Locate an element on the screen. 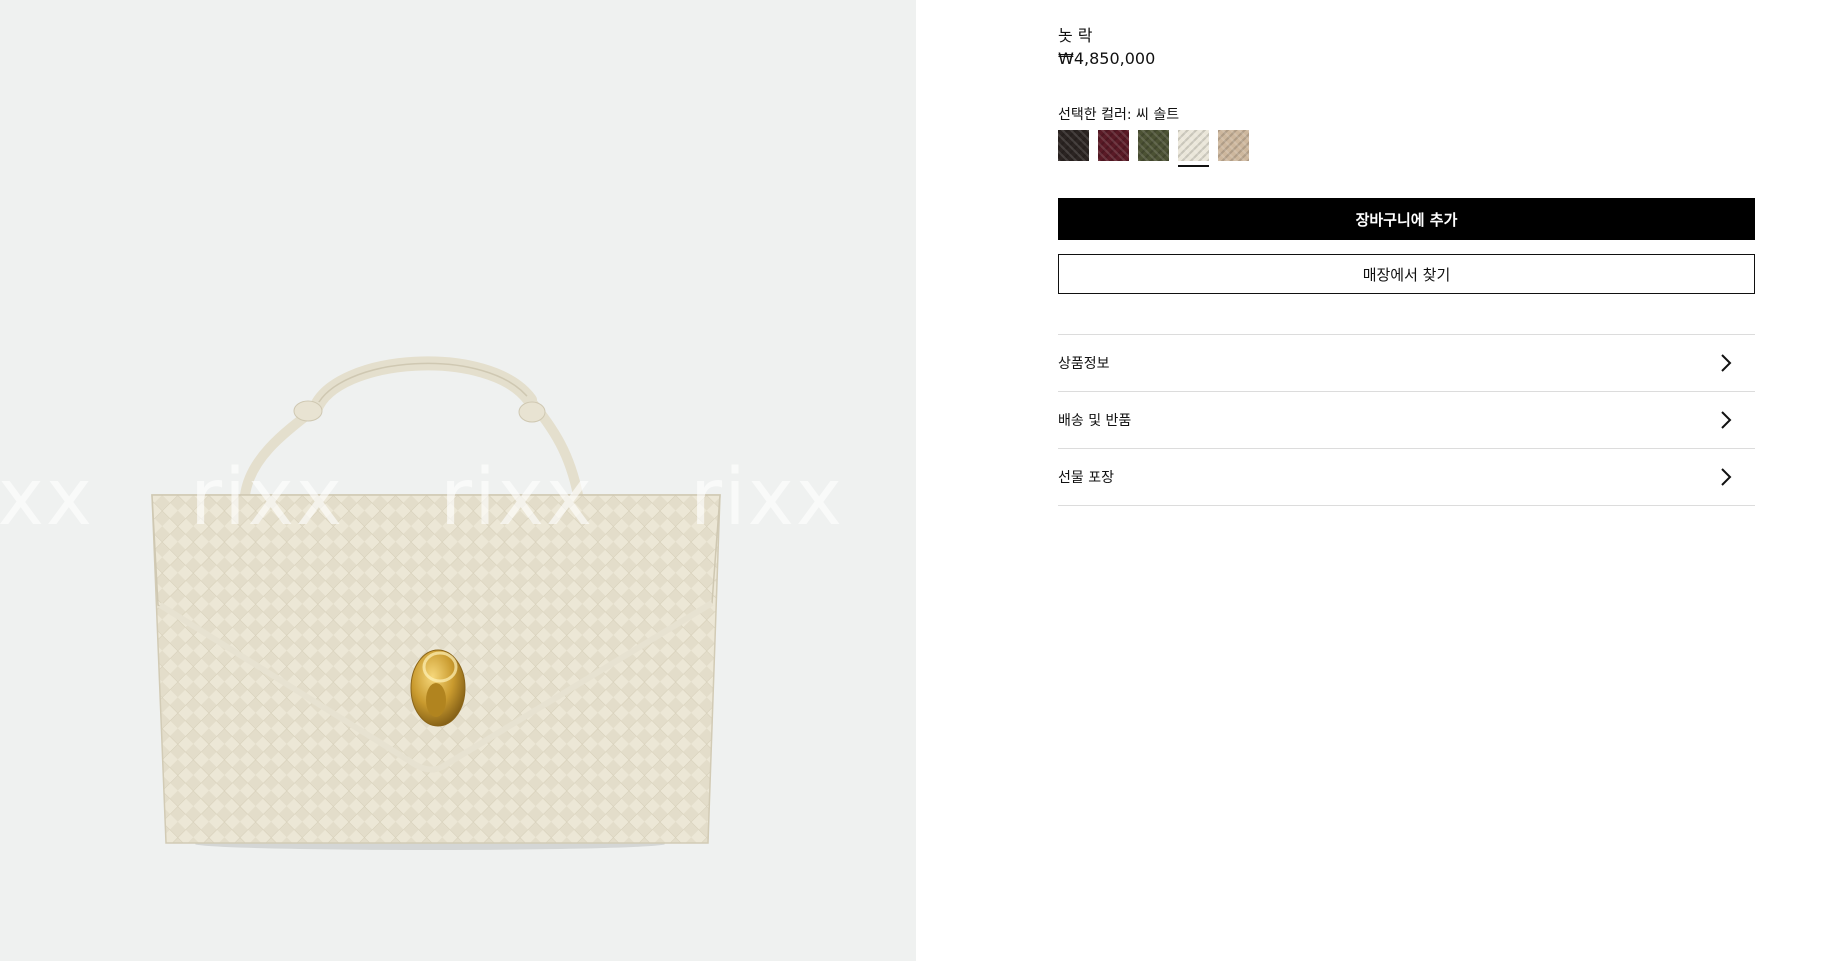 Image resolution: width=1838 pixels, height=961 pixels. product-details-accordion: 상품정보 배송 및 반품 선물 포장 is located at coordinates (1406, 420).